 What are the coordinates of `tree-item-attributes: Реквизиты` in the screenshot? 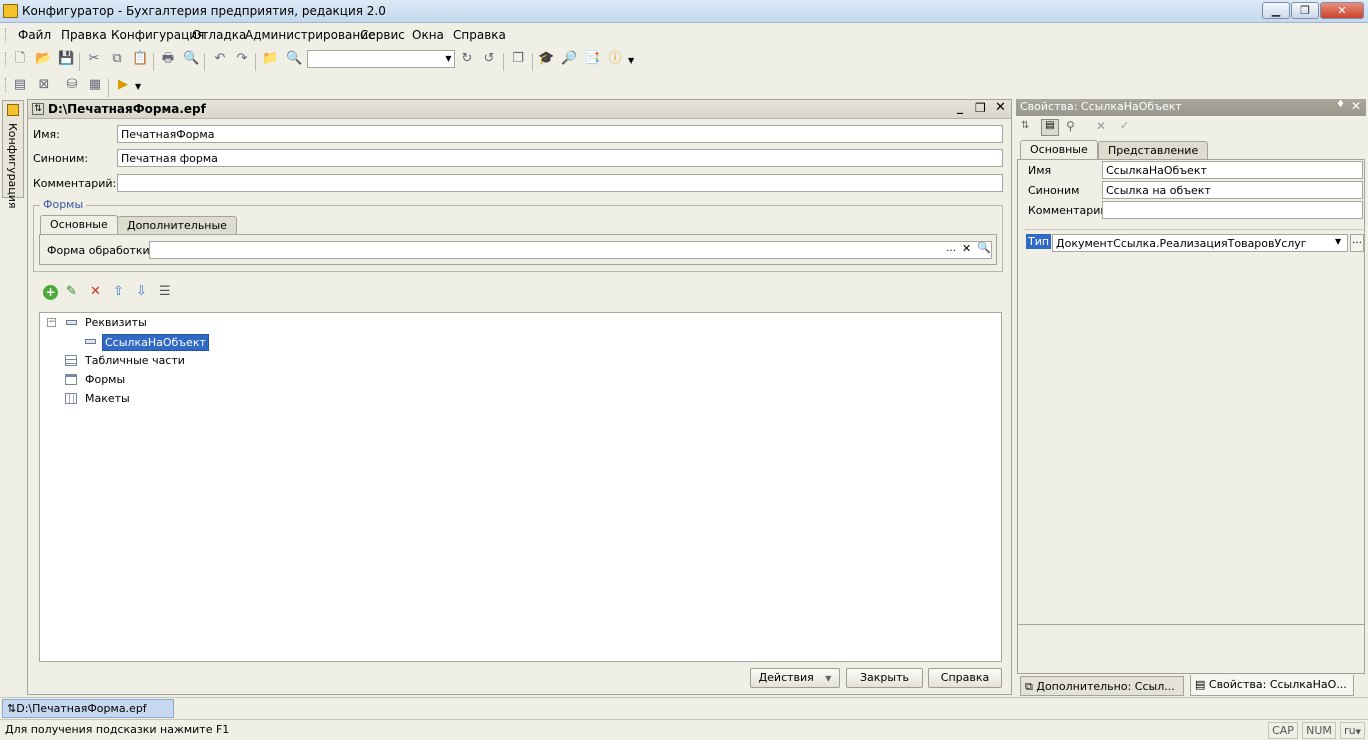 It's located at (116, 322).